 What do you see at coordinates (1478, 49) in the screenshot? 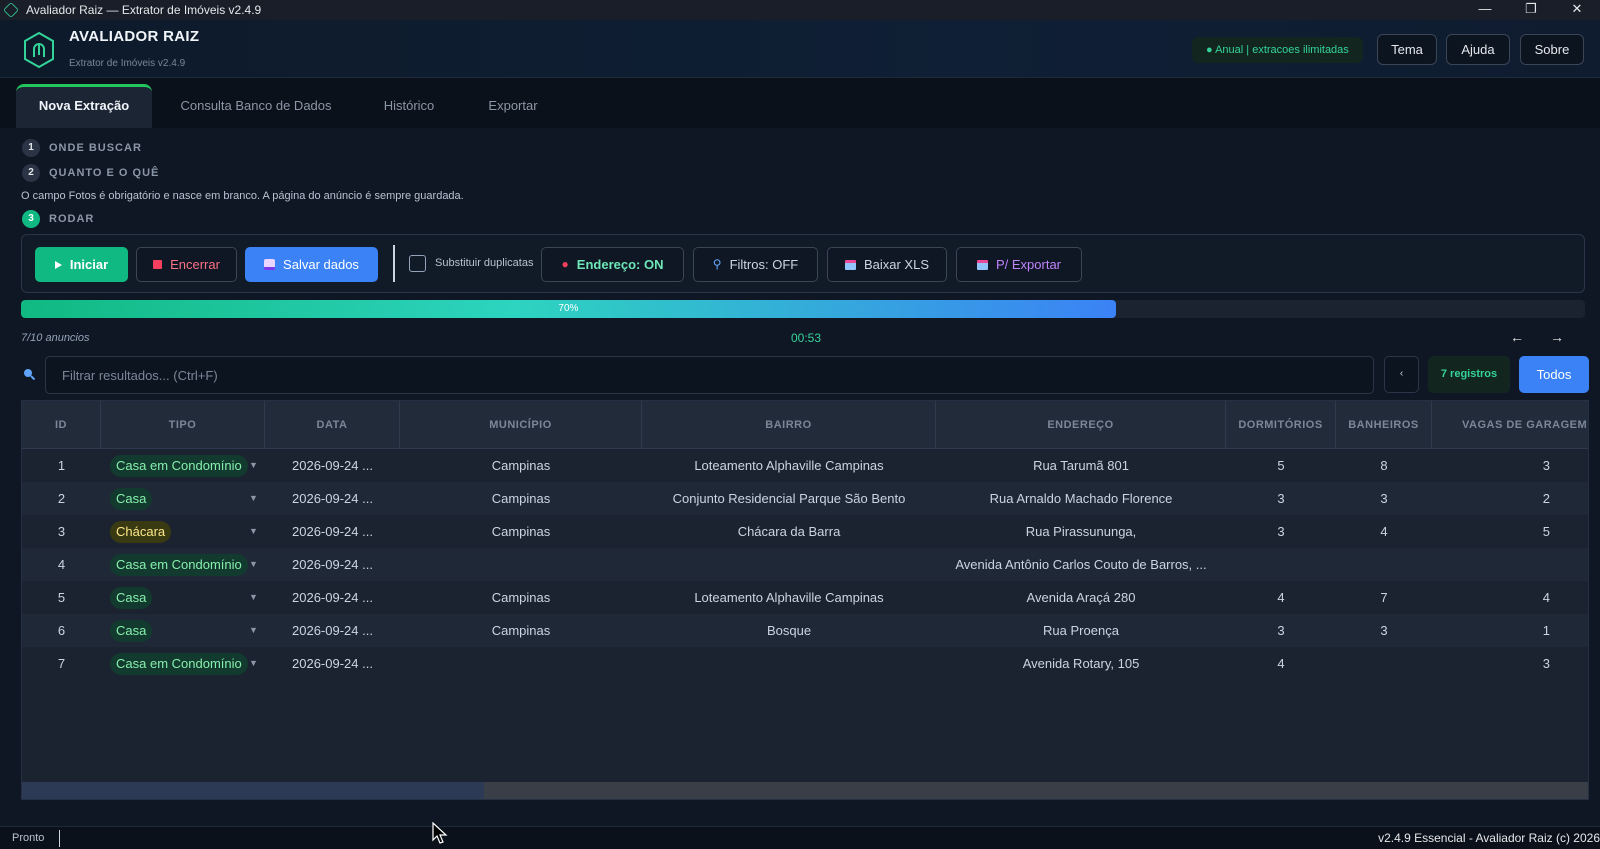
I see `help-button: Ajuda` at bounding box center [1478, 49].